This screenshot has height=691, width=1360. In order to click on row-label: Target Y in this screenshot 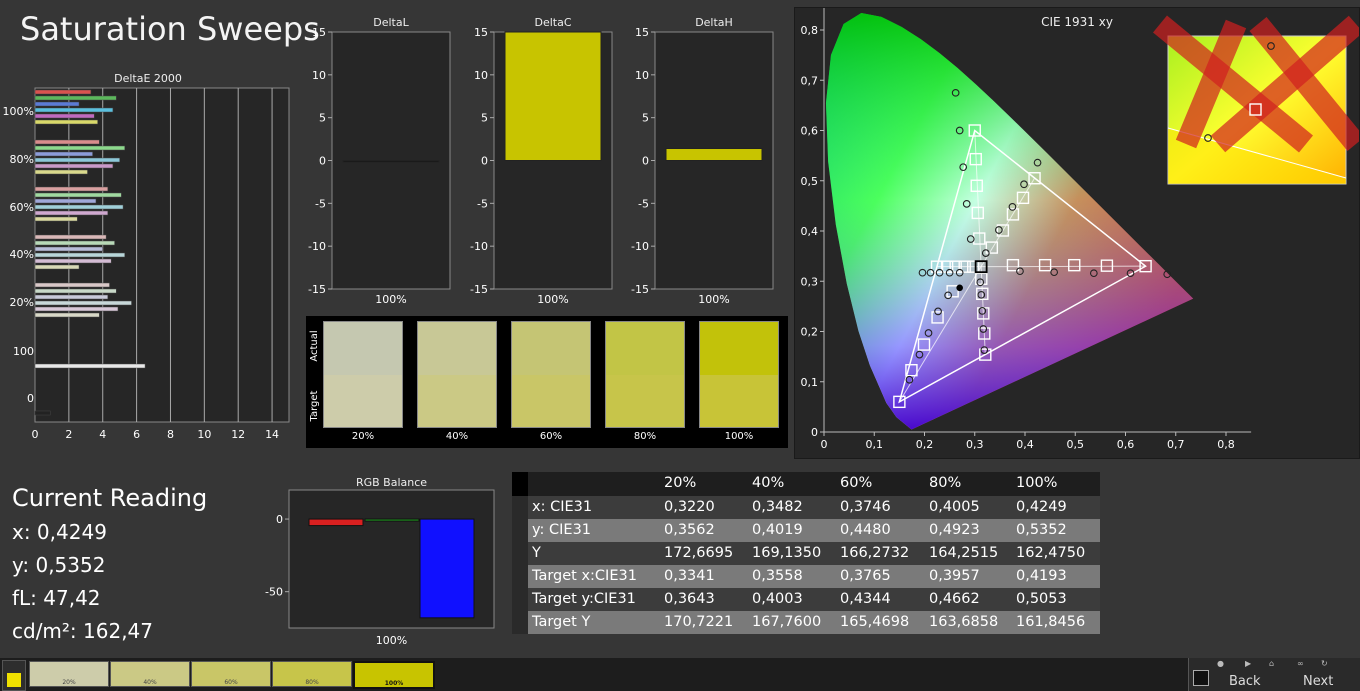, I will do `click(561, 622)`.